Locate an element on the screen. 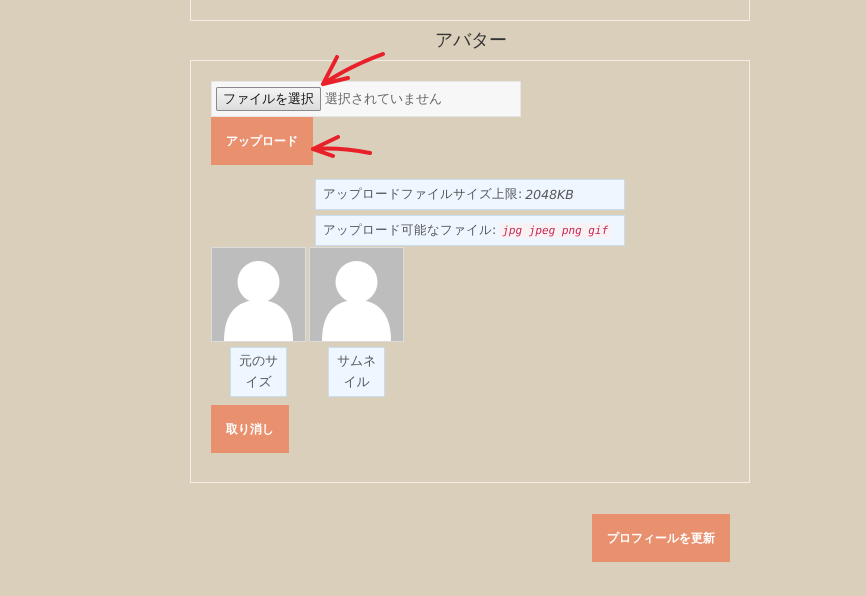 The height and width of the screenshot is (596, 866). file-status: 選択されていません is located at coordinates (383, 99).